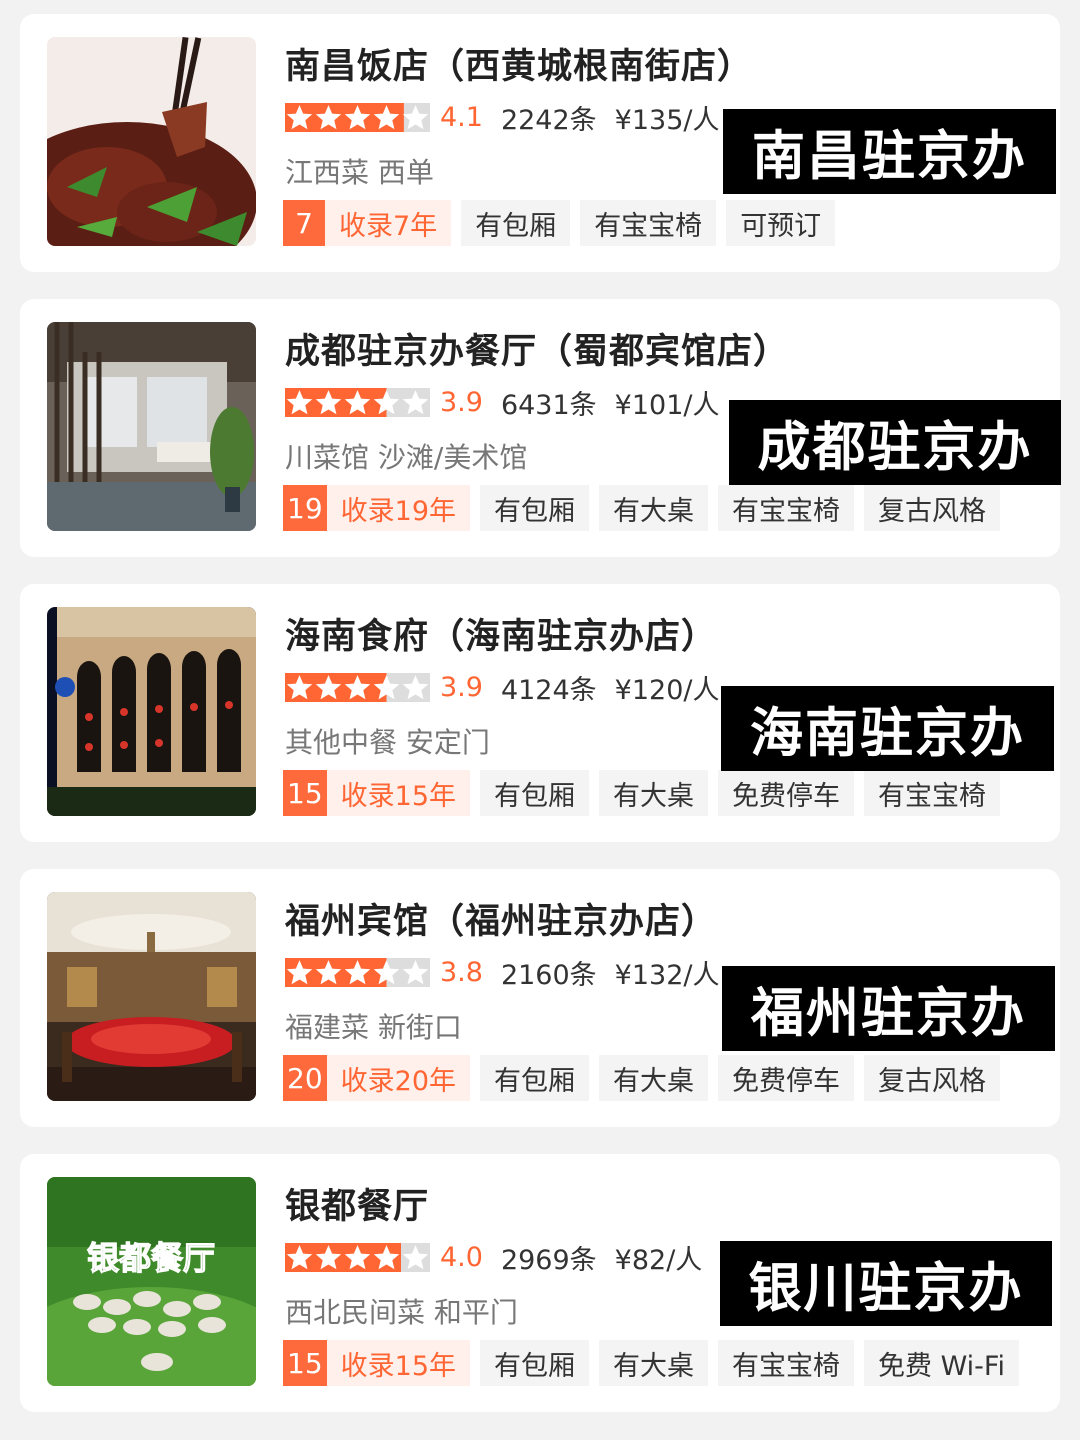 The image size is (1080, 1440). I want to click on price-per-person: ¥135/人, so click(667, 120).